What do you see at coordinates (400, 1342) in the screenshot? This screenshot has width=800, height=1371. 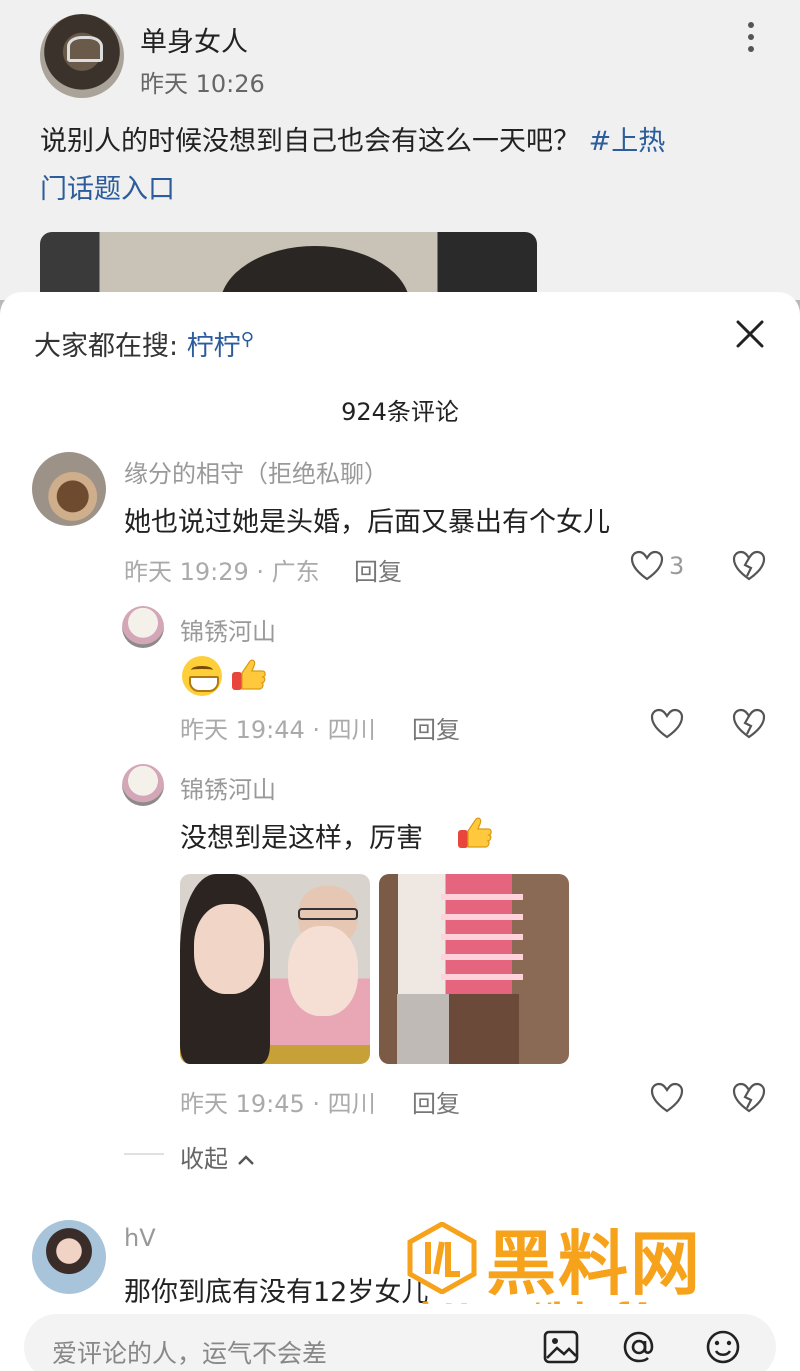 I see `comment-input: 爱评论的人，运气不会差` at bounding box center [400, 1342].